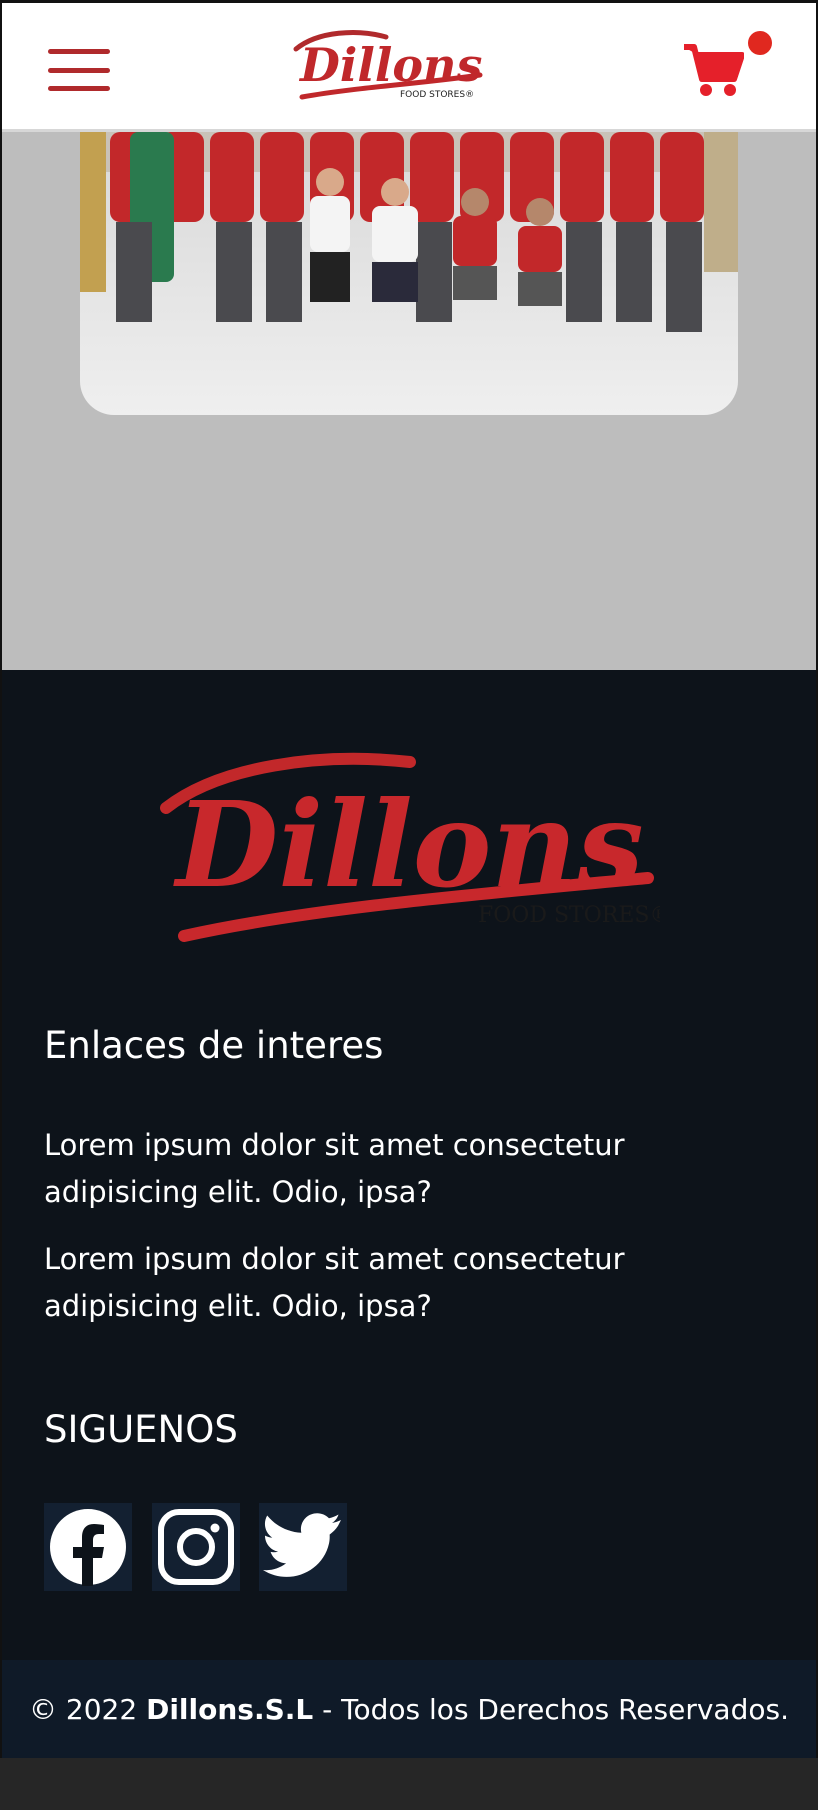 The image size is (818, 1810). I want to click on dillons-logo: Dillons FOOD STORES®, so click(388, 64).